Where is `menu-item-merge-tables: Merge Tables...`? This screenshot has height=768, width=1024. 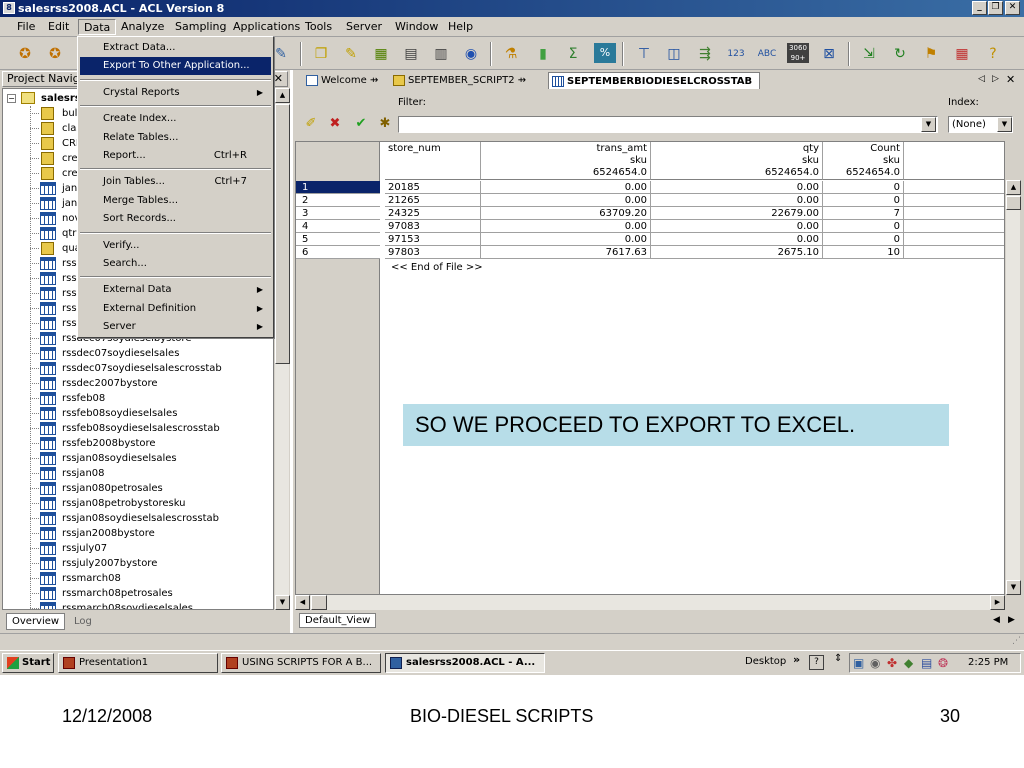 menu-item-merge-tables: Merge Tables... is located at coordinates (175, 201).